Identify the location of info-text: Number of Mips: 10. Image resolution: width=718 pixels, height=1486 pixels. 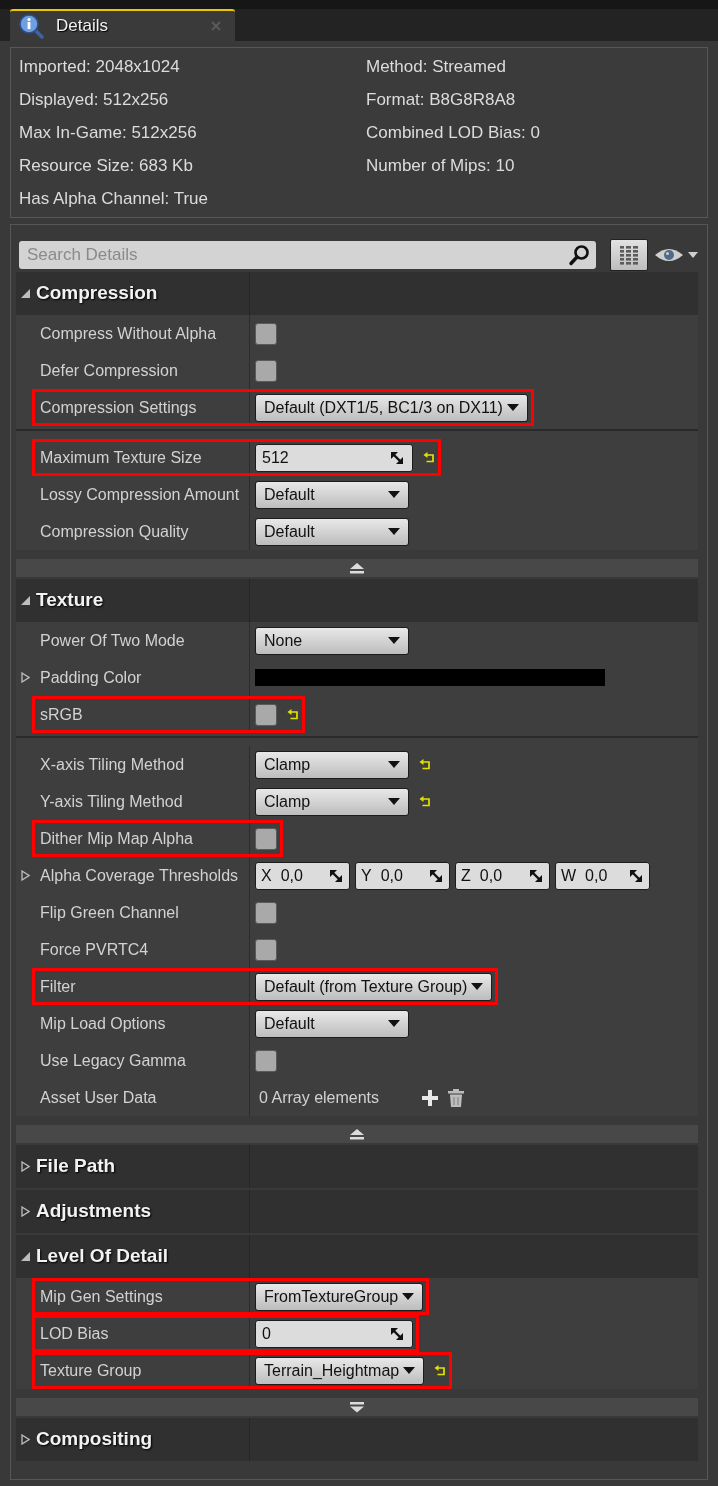
(440, 166).